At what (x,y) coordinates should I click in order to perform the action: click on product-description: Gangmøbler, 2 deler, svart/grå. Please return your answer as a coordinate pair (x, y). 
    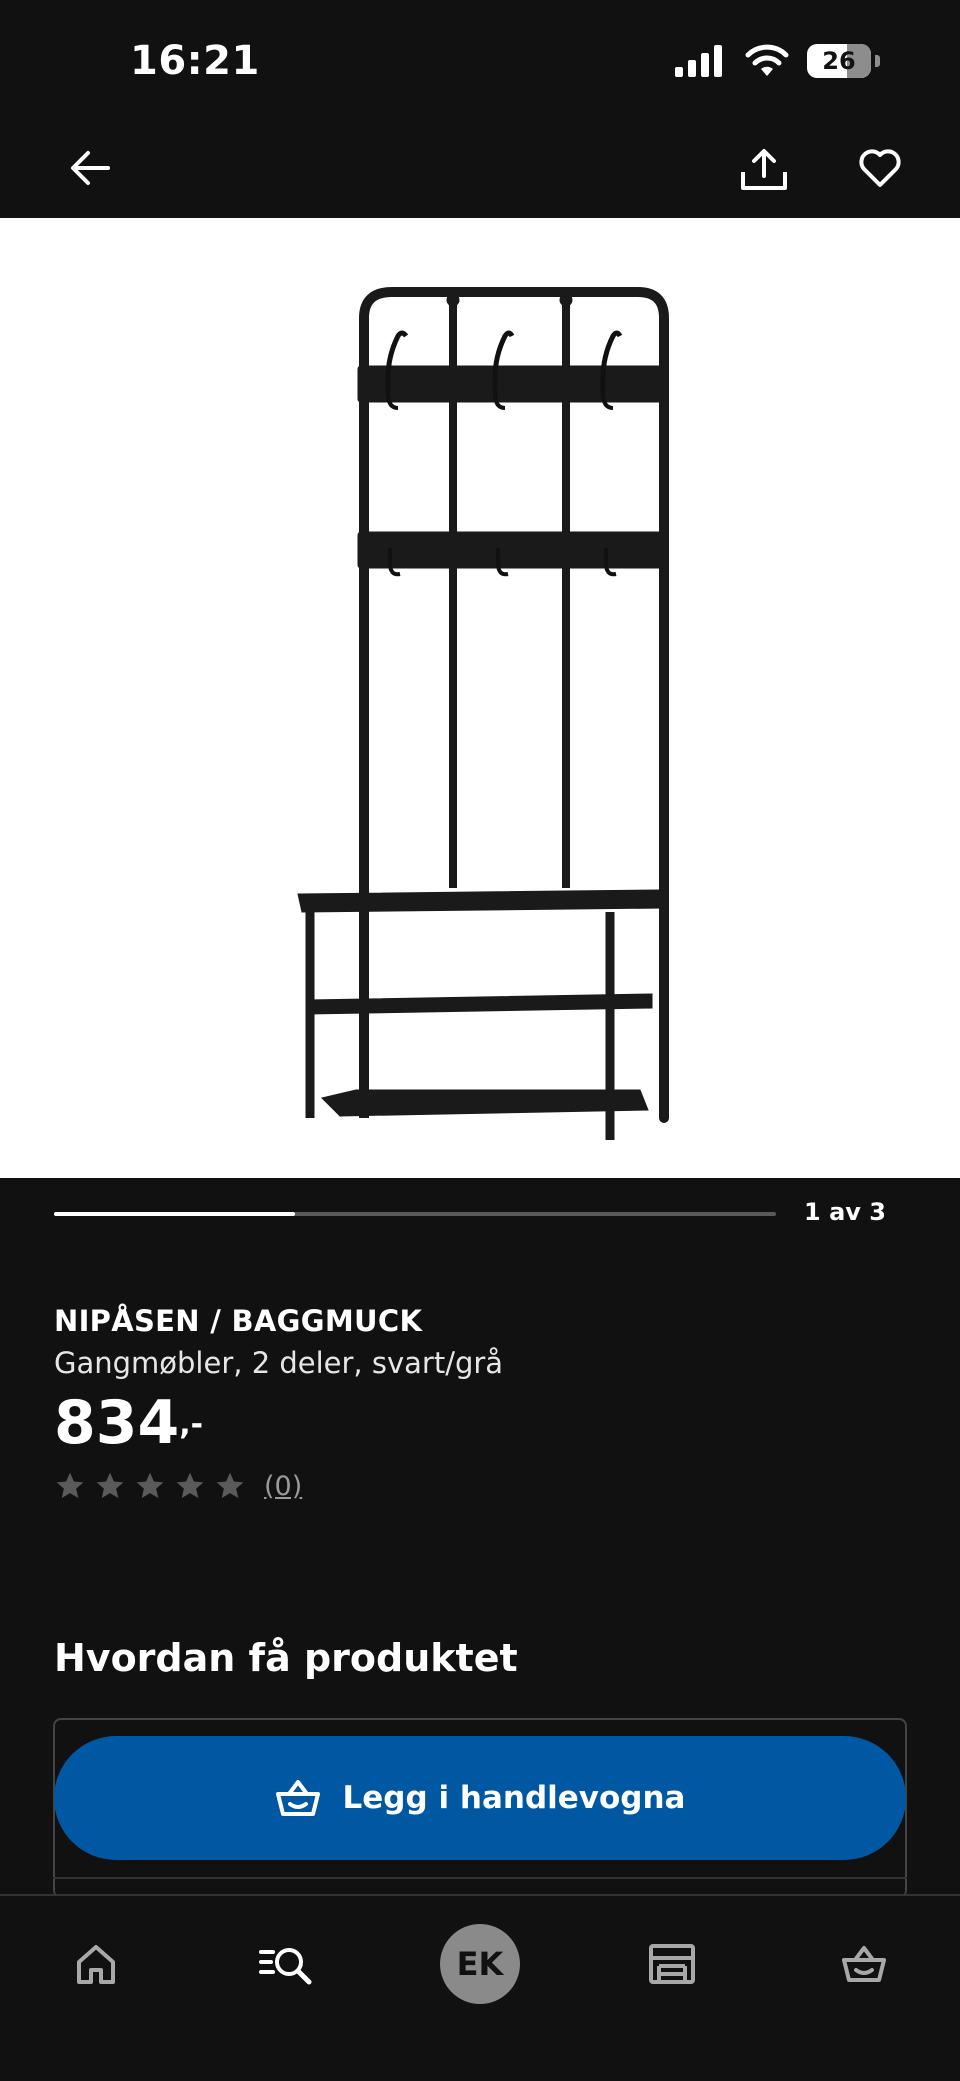
    Looking at the image, I should click on (279, 1363).